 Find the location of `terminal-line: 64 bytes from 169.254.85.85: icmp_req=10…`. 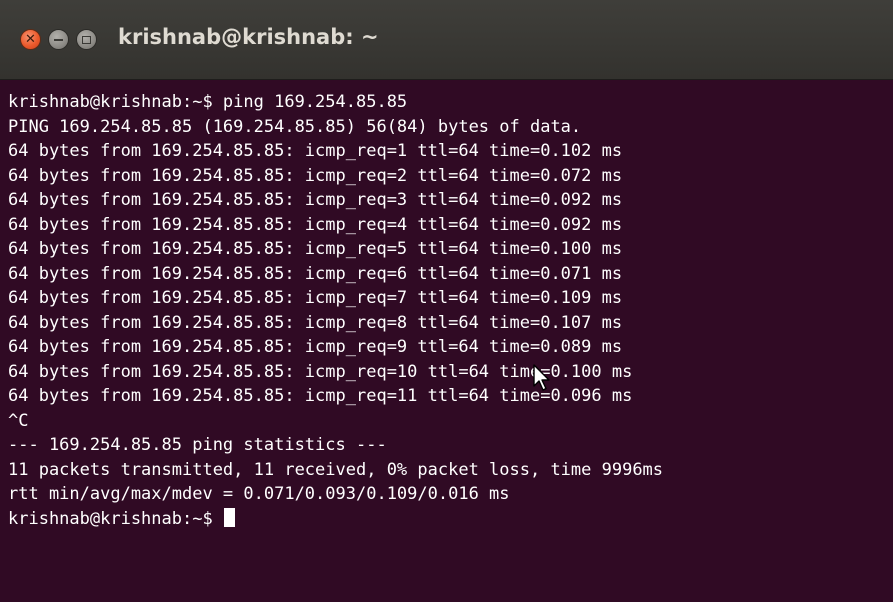

terminal-line: 64 bytes from 169.254.85.85: icmp_req=10… is located at coordinates (320, 371).